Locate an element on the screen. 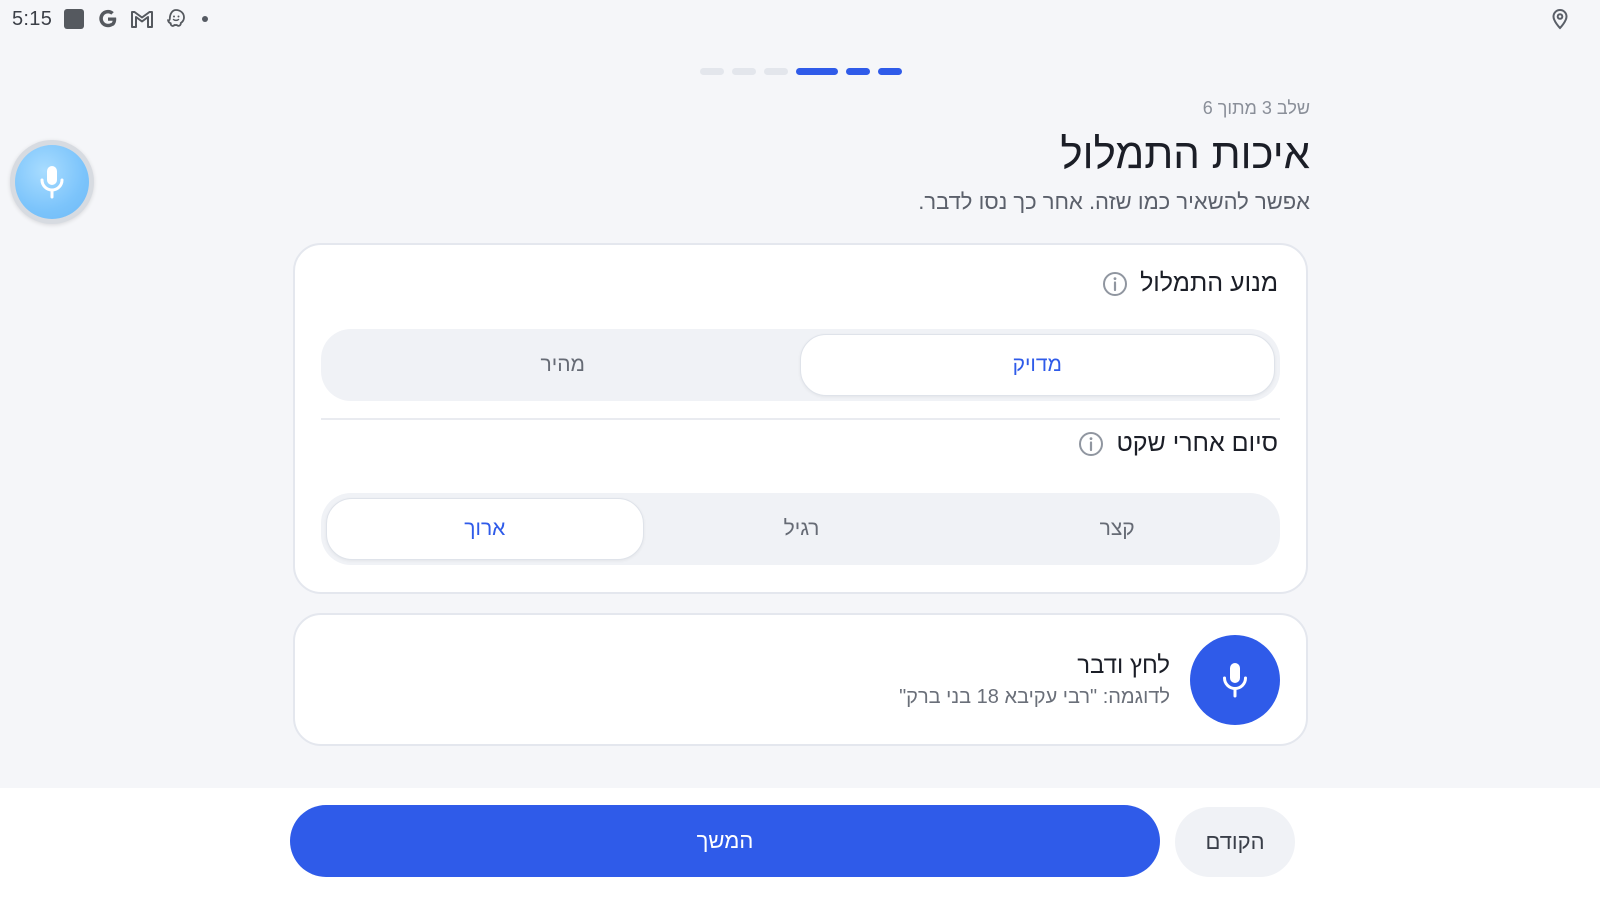 The height and width of the screenshot is (900, 1600). silence-option-normal: רגיל is located at coordinates (802, 529).